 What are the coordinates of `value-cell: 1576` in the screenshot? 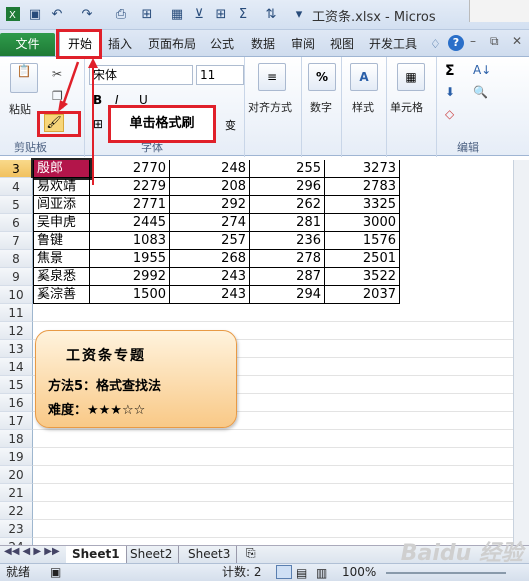 It's located at (362, 241).